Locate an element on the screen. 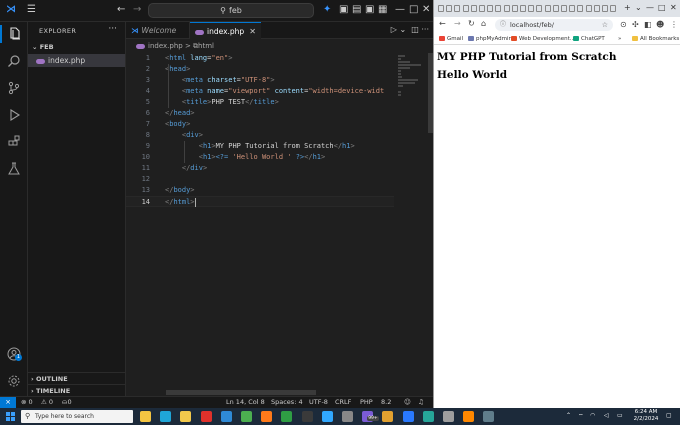  taskbar-app-app-teal-icon is located at coordinates (428, 416).